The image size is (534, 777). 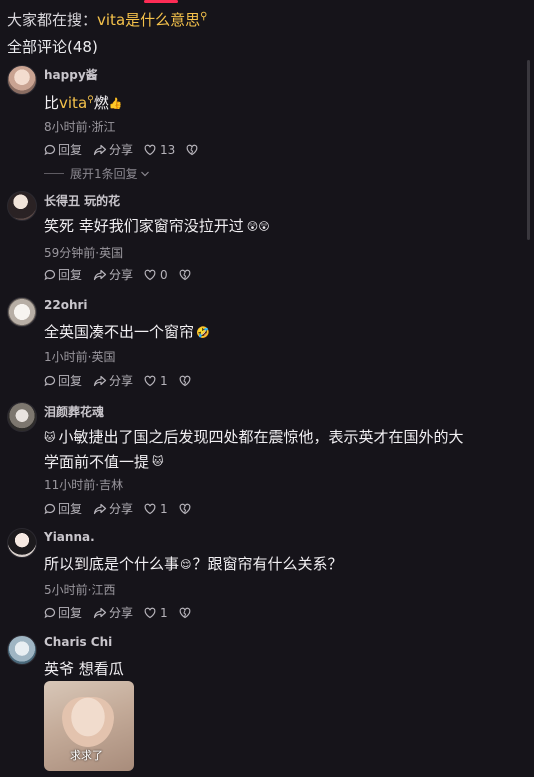 What do you see at coordinates (164, 274) in the screenshot?
I see `like-count: 0` at bounding box center [164, 274].